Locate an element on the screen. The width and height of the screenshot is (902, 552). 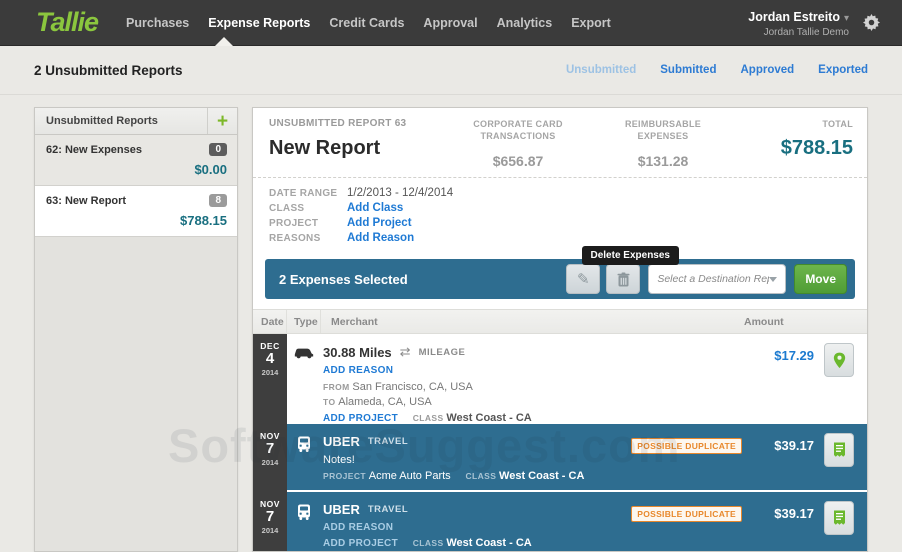
user-company: Jordan Tallie Demo is located at coordinates (806, 32).